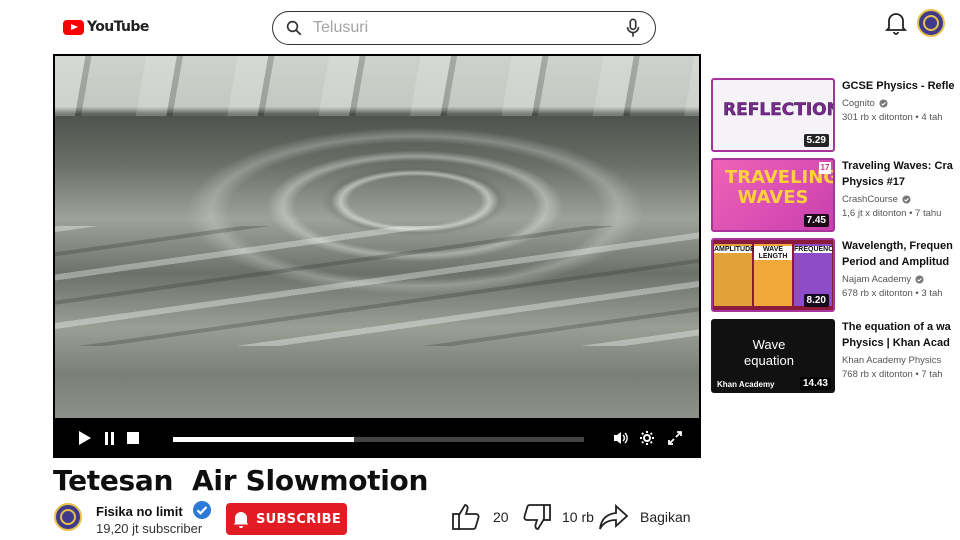 Image resolution: width=960 pixels, height=540 pixels. I want to click on subscribe-button: SUBSCRIBE, so click(286, 519).